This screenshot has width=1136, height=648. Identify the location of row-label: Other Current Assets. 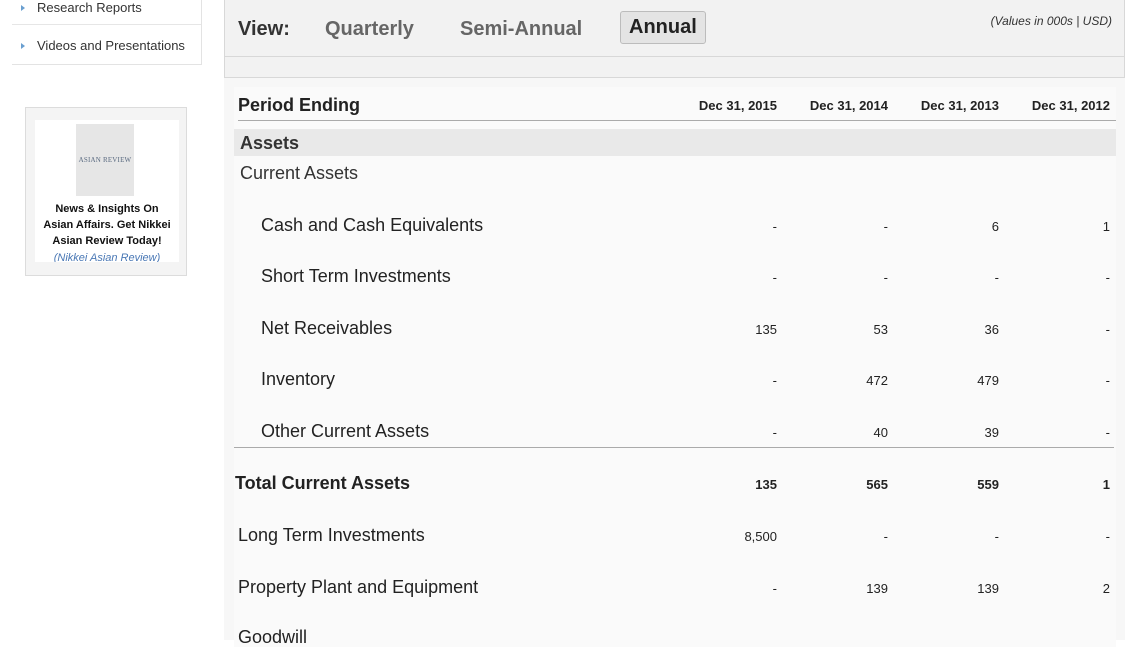
(345, 431).